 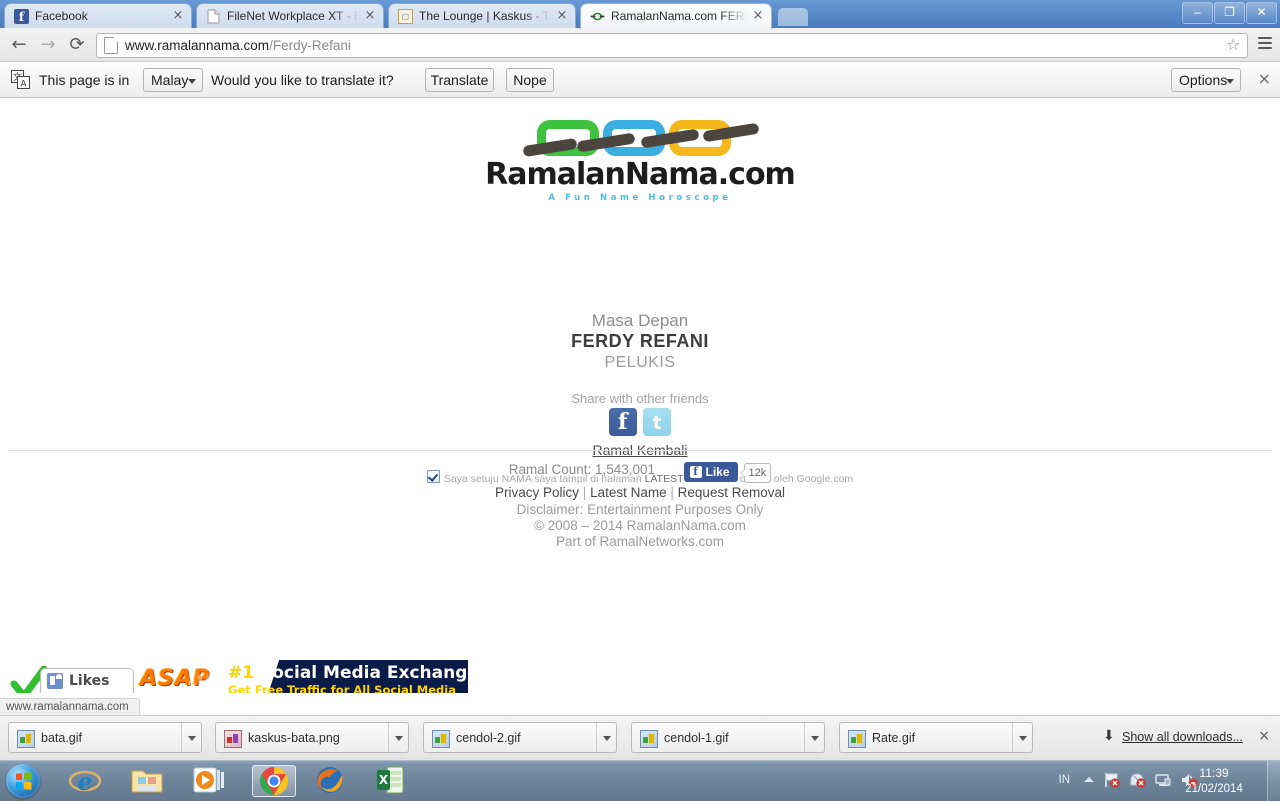 What do you see at coordinates (90, 781) in the screenshot?
I see `internet-explorer-icon: e` at bounding box center [90, 781].